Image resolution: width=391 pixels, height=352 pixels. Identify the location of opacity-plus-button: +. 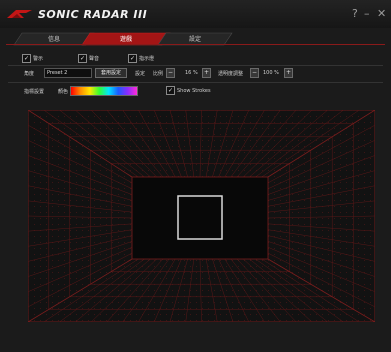
(288, 73).